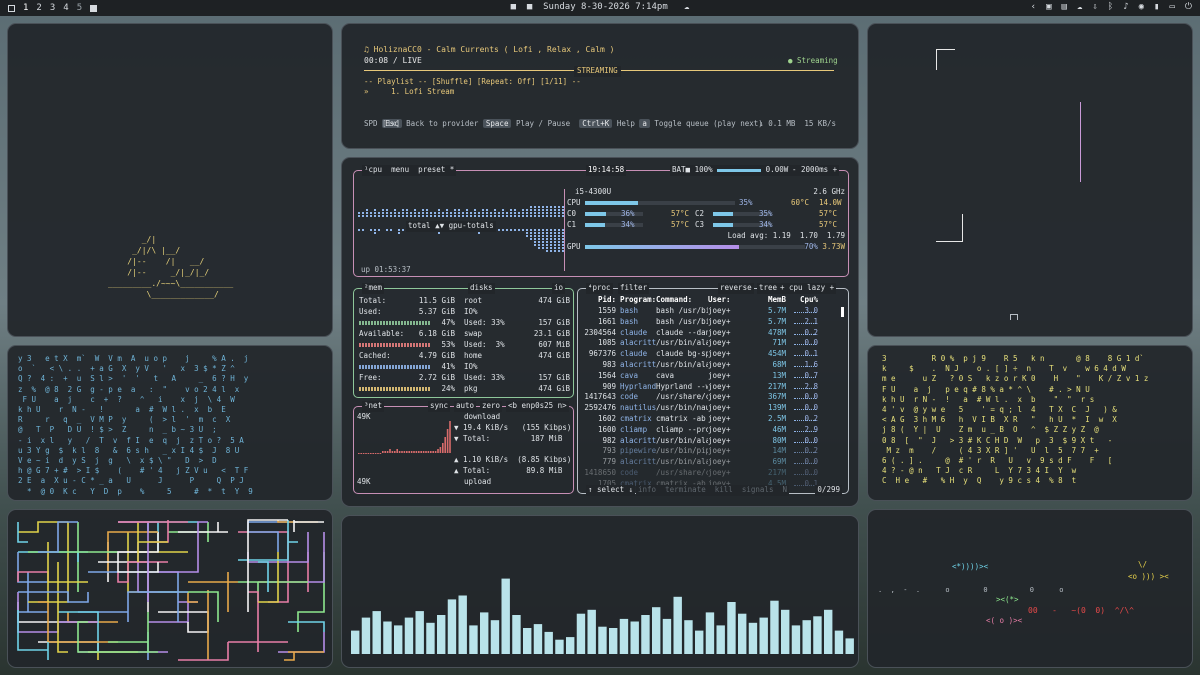 The width and height of the screenshot is (1200, 675). What do you see at coordinates (373, 406) in the screenshot?
I see `net-header: ³net` at bounding box center [373, 406].